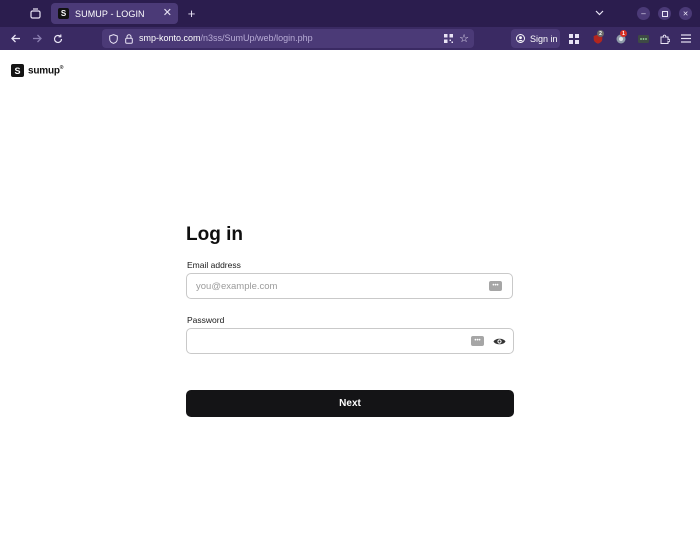 The height and width of the screenshot is (536, 700). Describe the element at coordinates (214, 265) in the screenshot. I see `email-label: Email address` at that location.